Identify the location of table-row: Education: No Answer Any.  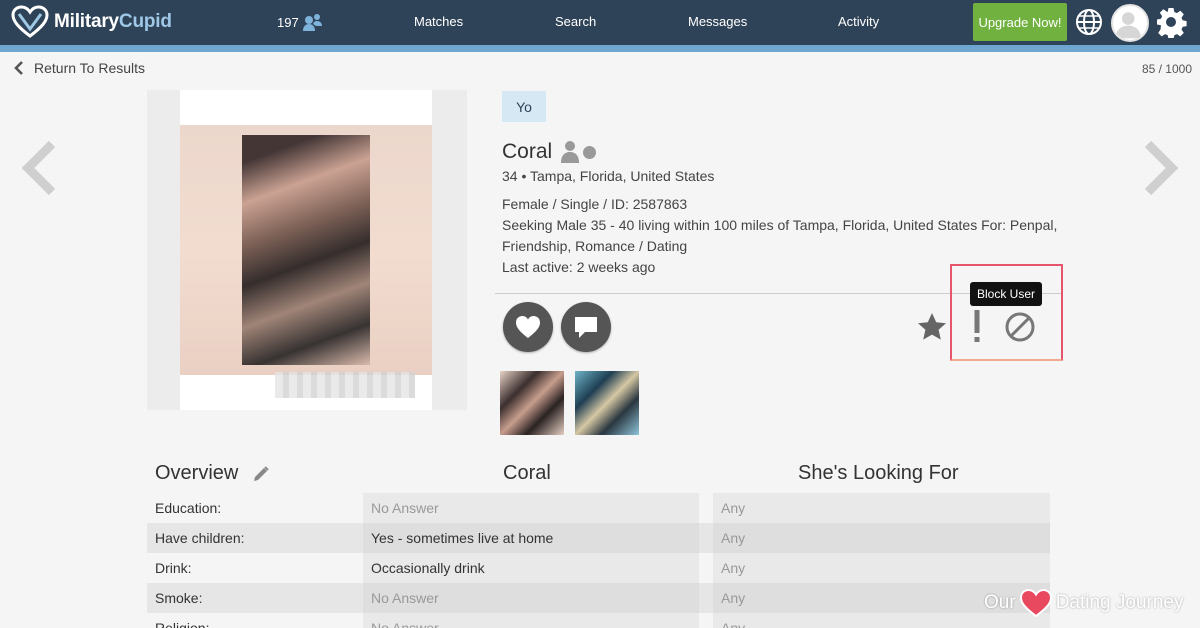
(598, 508).